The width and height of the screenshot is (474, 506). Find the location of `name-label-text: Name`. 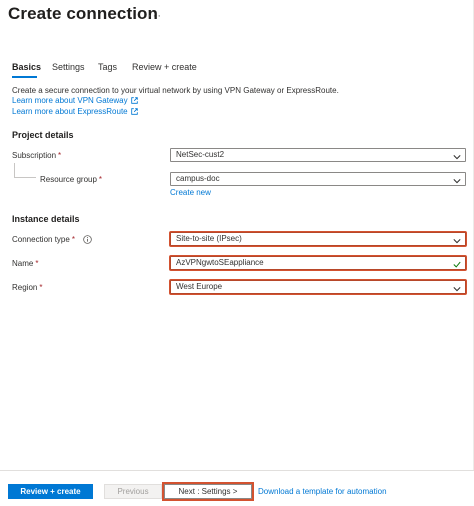

name-label-text: Name is located at coordinates (23, 263).